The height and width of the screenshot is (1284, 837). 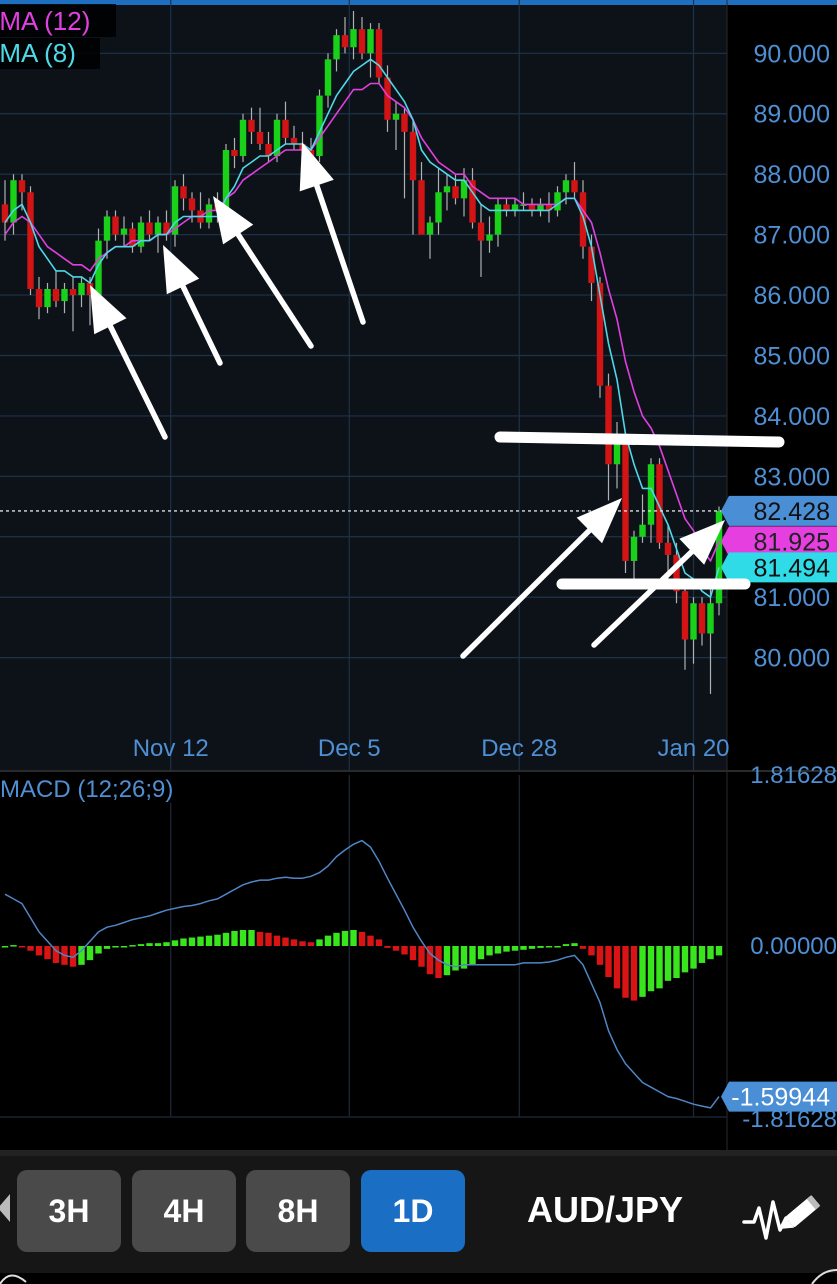 I want to click on chart-pencil-icon, so click(x=785, y=1213).